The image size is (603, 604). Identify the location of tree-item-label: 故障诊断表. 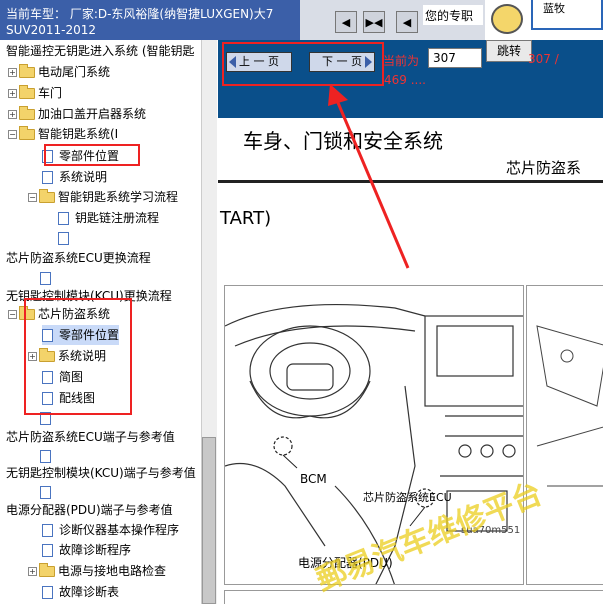
(89, 592).